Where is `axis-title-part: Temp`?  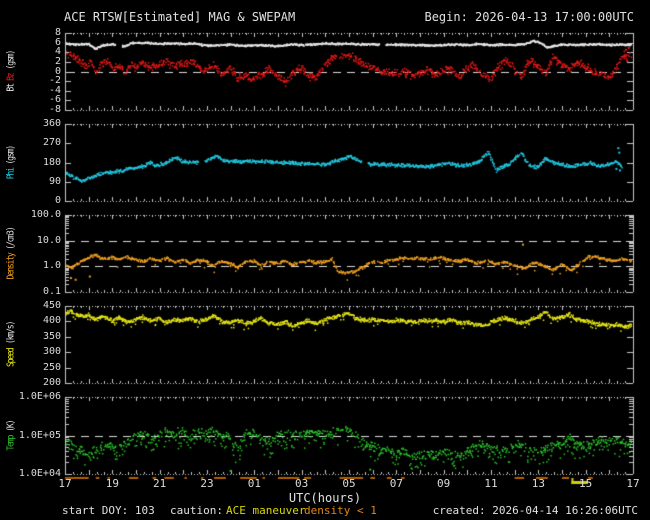 axis-title-part: Temp is located at coordinates (11, 441).